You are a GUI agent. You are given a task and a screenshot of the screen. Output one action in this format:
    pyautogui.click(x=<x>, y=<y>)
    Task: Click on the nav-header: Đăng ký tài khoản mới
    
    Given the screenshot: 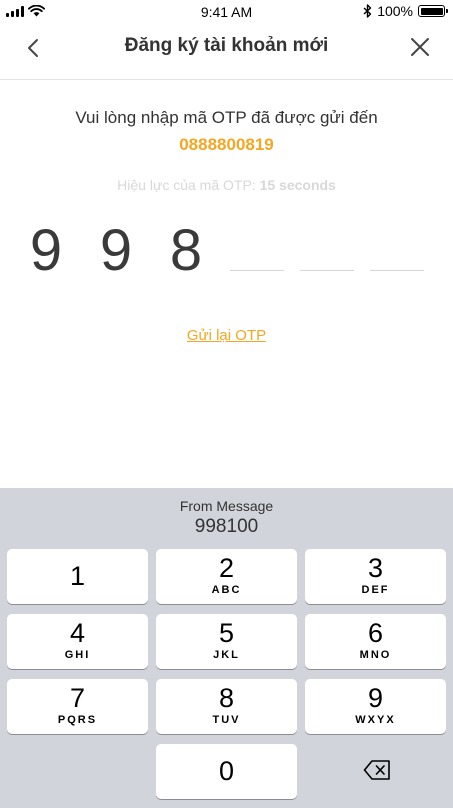 What is the action you would take?
    pyautogui.click(x=226, y=52)
    